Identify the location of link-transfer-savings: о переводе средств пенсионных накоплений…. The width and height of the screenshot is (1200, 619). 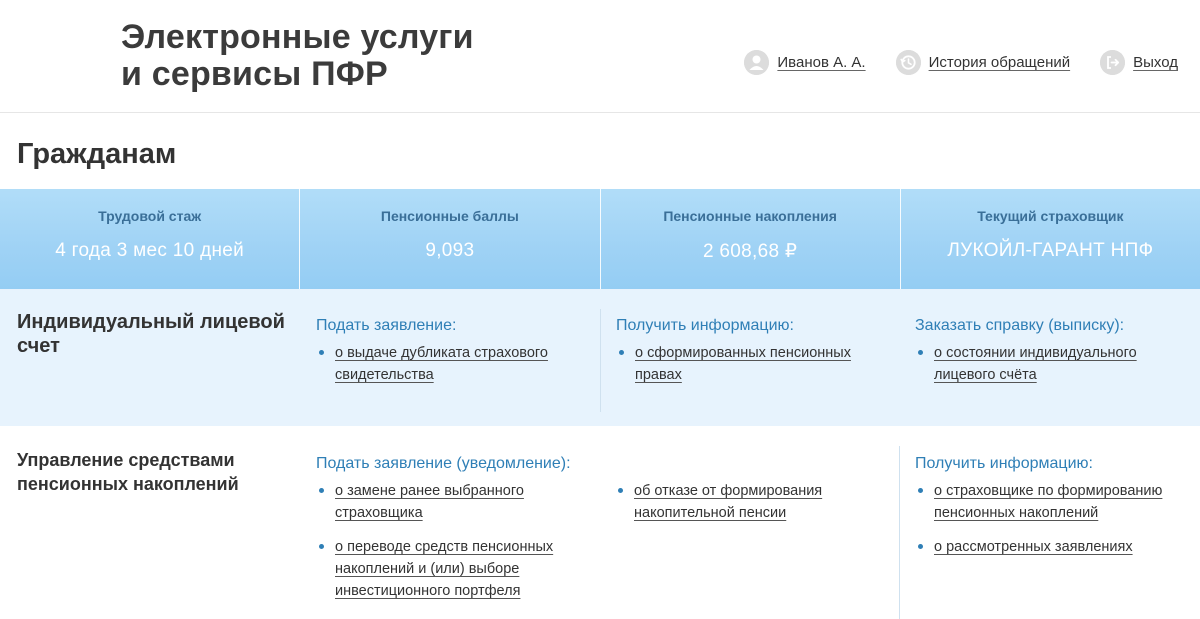
(444, 569).